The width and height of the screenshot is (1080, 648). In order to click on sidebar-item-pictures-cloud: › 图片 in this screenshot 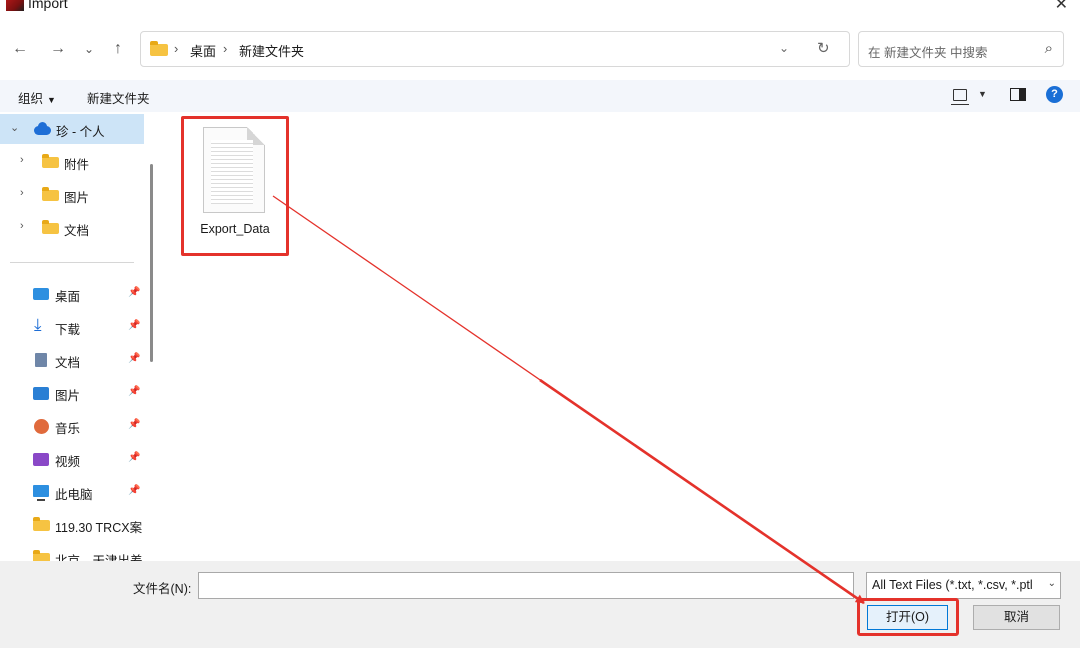, I will do `click(72, 195)`.